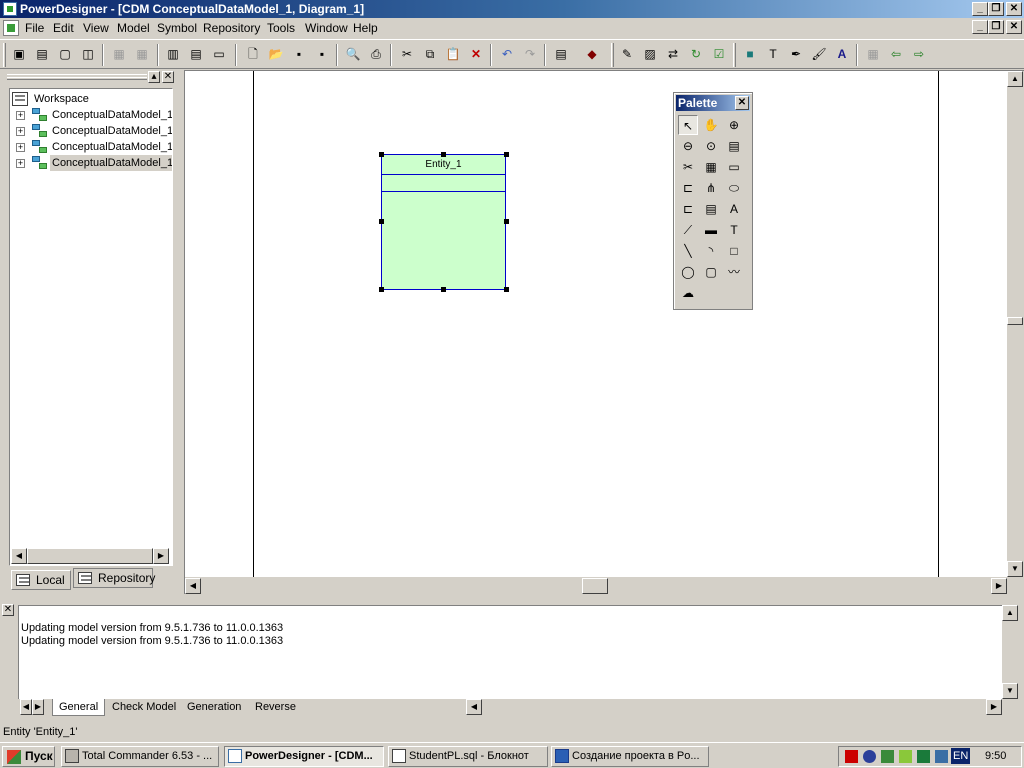 This screenshot has height=768, width=1024. What do you see at coordinates (4, 55) in the screenshot?
I see `toolbar-grip` at bounding box center [4, 55].